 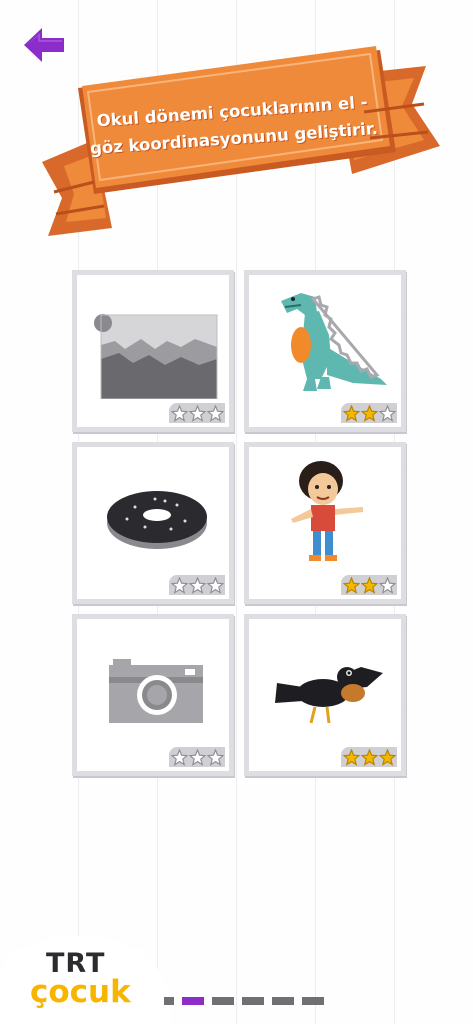 I want to click on trt-cocuk-logo: TRT çocuk, so click(x=87, y=977).